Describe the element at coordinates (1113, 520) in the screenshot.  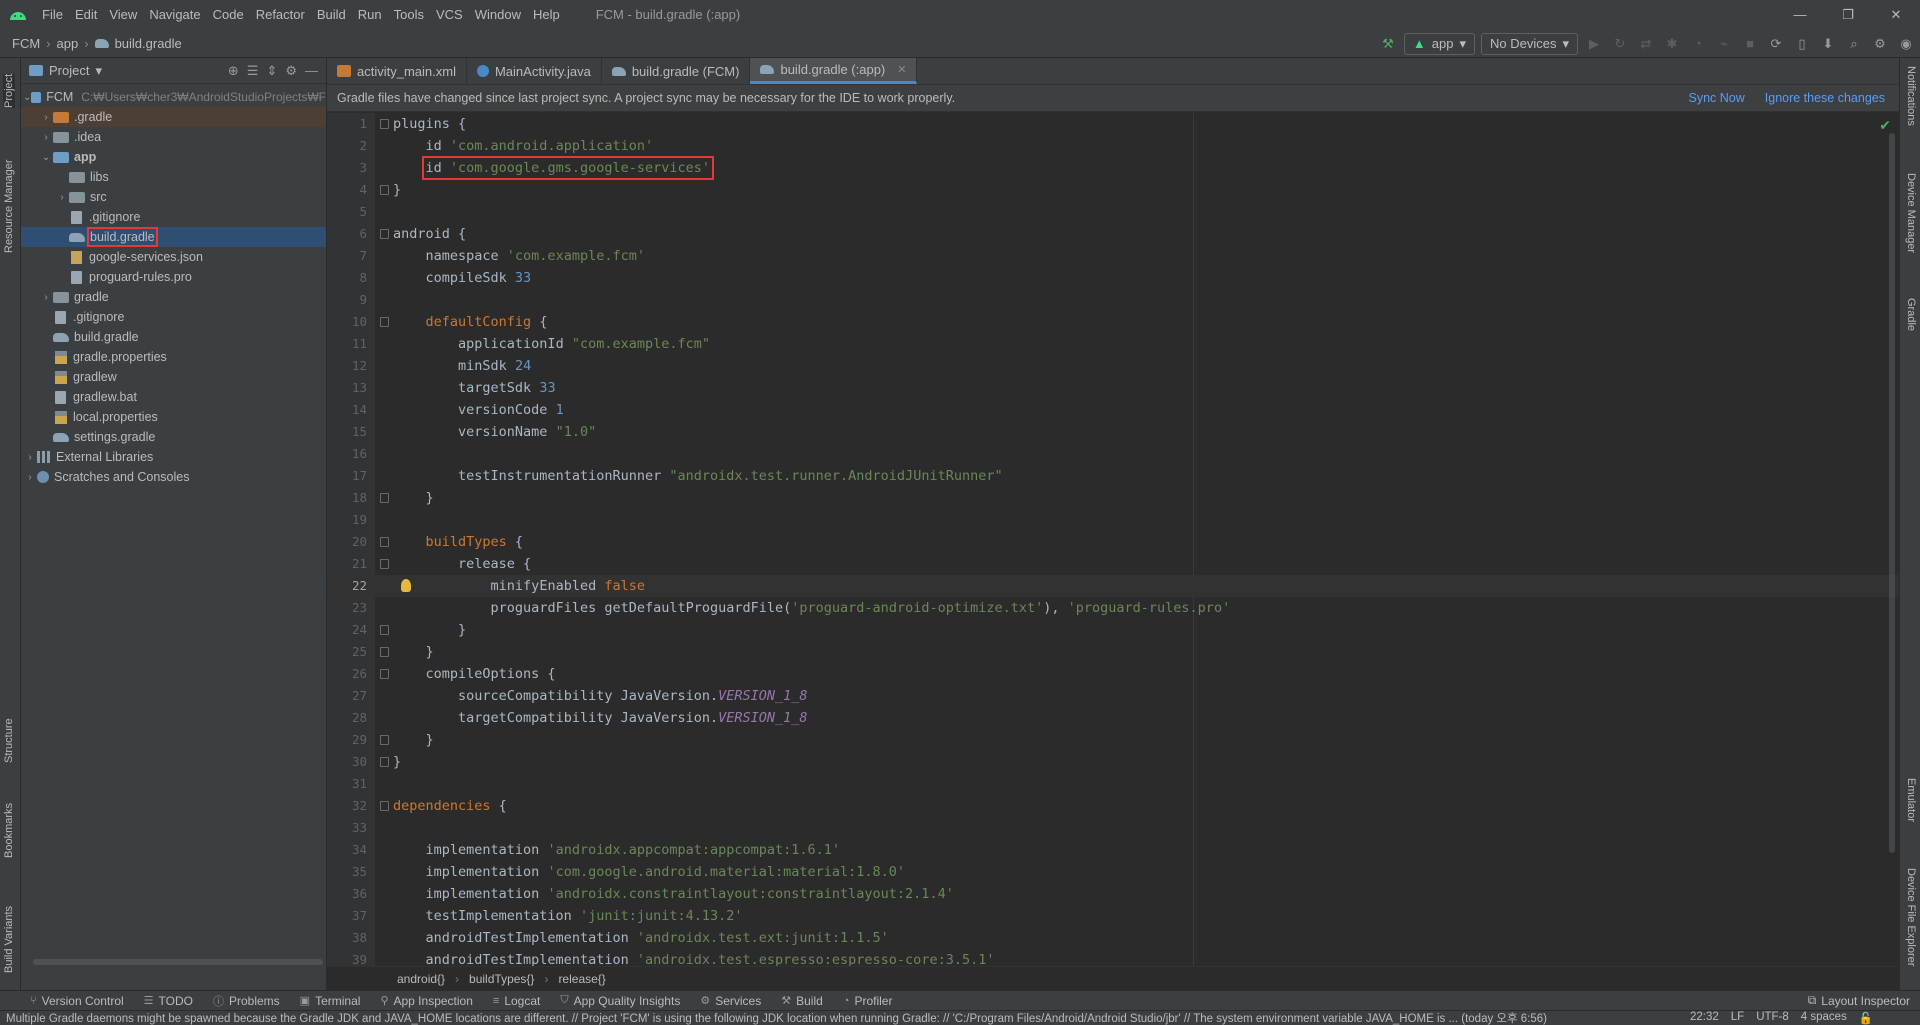
I see `code-line: 19` at that location.